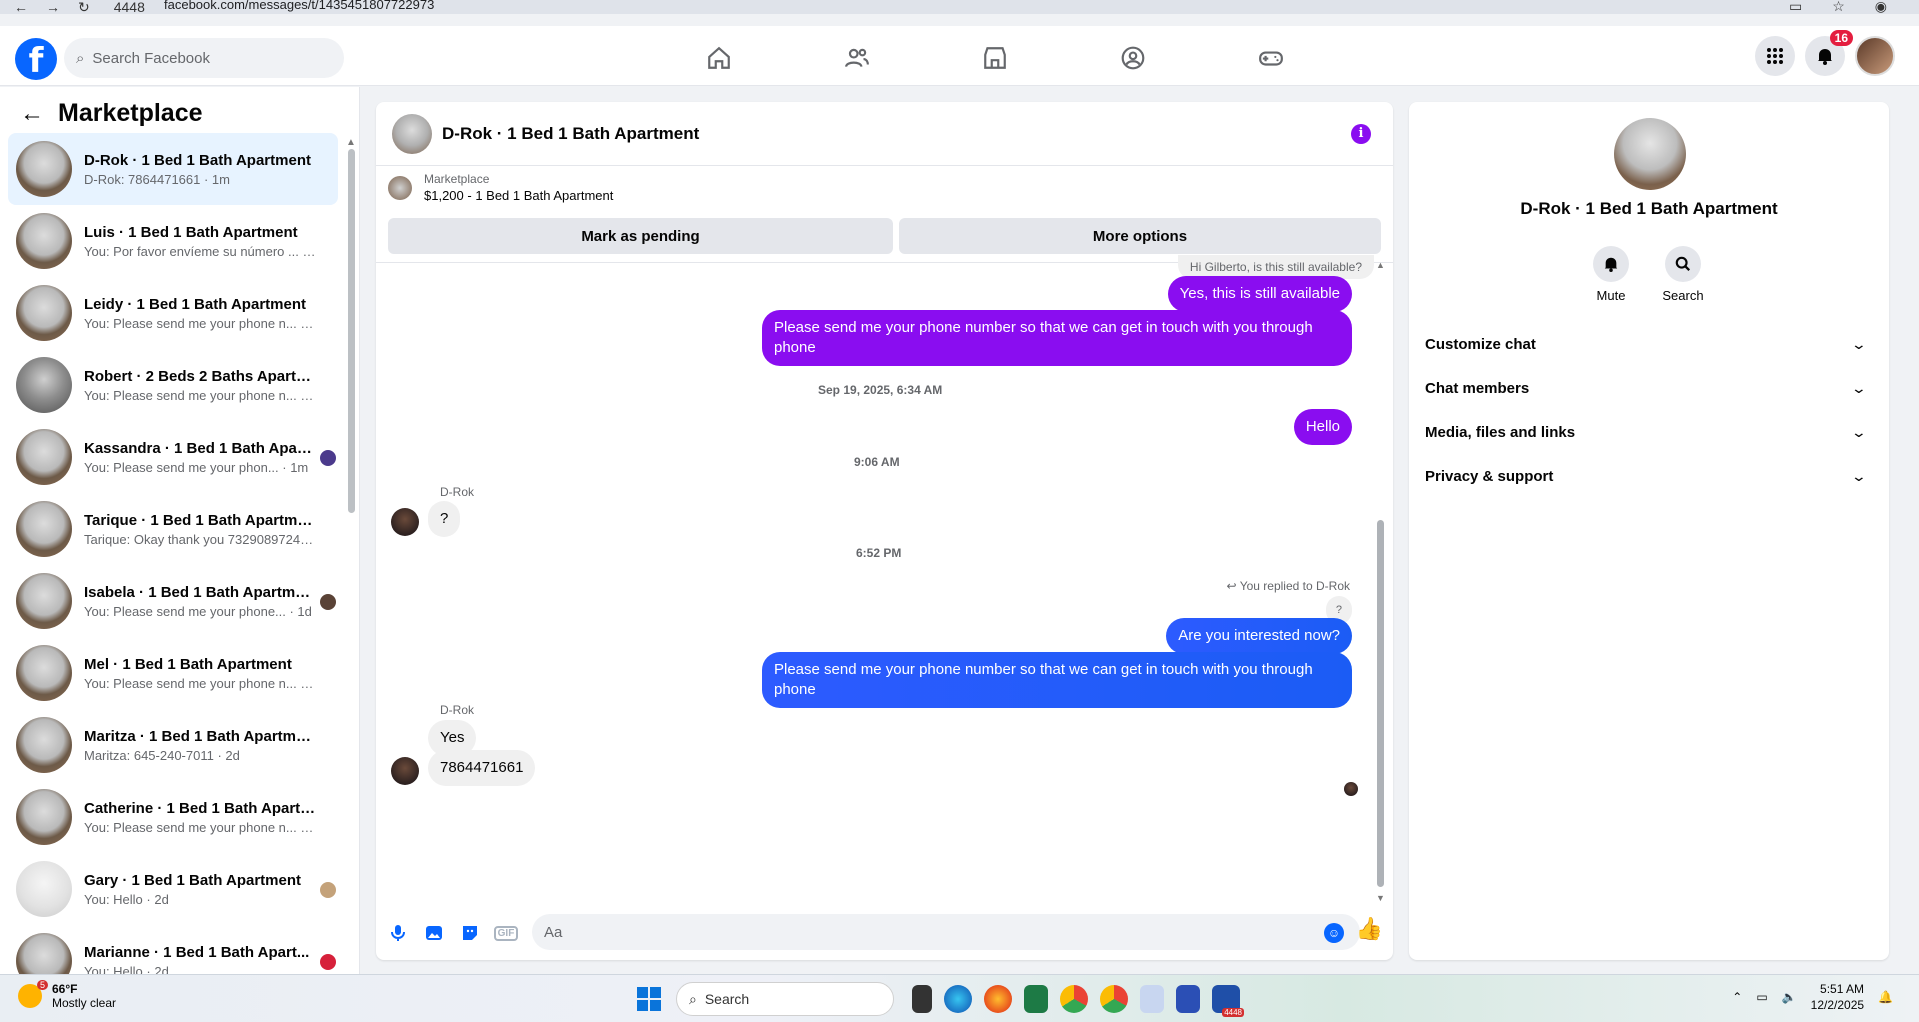 The width and height of the screenshot is (1919, 1022). I want to click on microphone-icon, so click(398, 933).